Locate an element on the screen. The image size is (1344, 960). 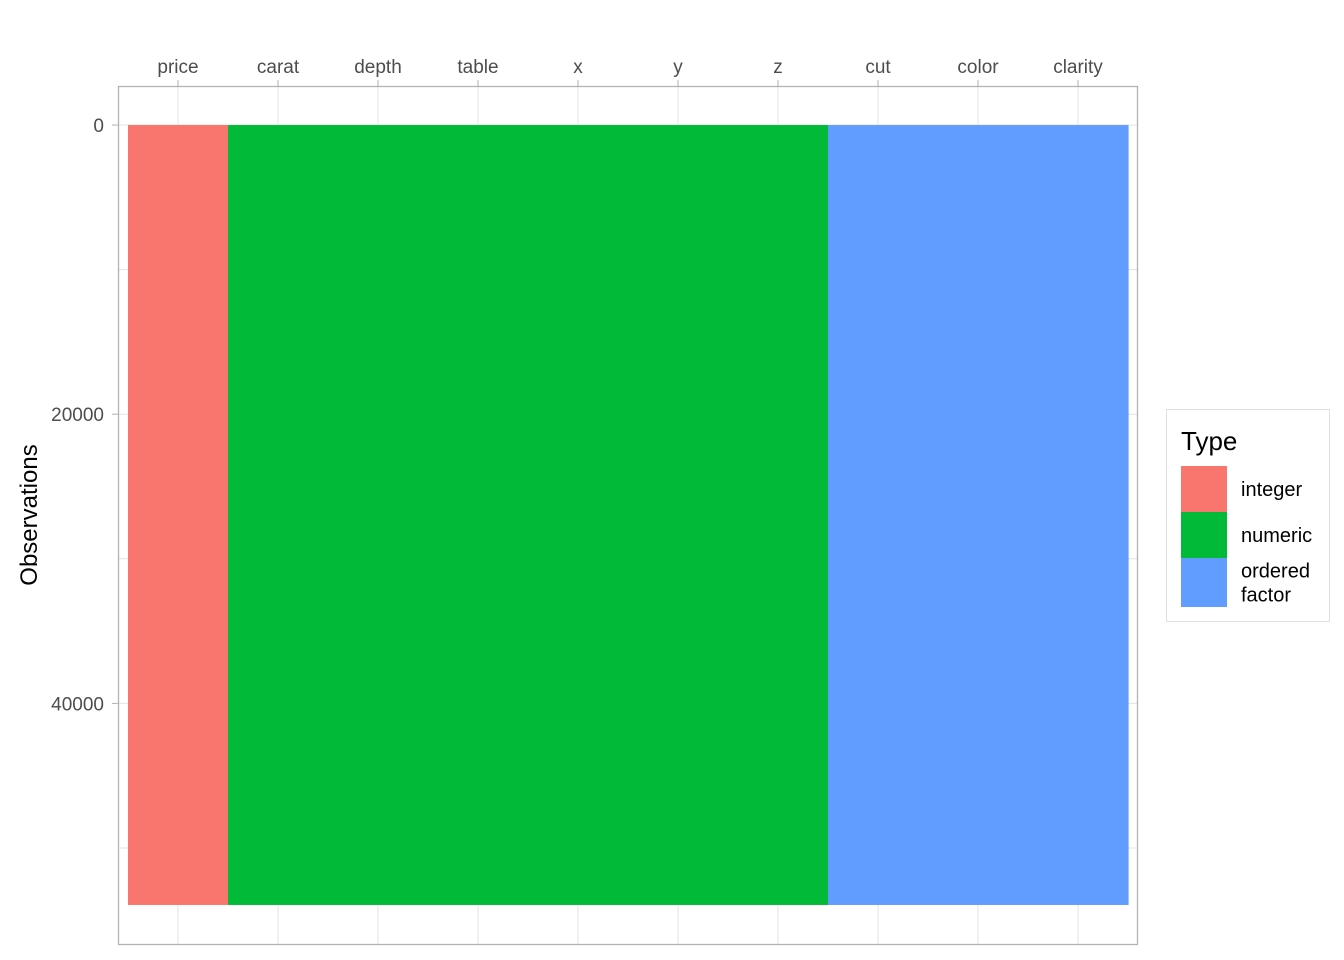
x-tick-label-y: y is located at coordinates (678, 67).